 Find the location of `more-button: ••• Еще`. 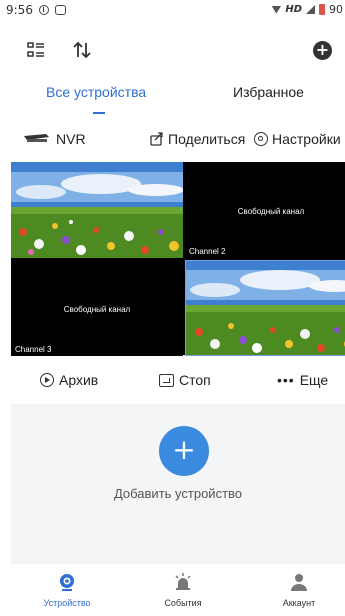

more-button: ••• Еще is located at coordinates (302, 380).